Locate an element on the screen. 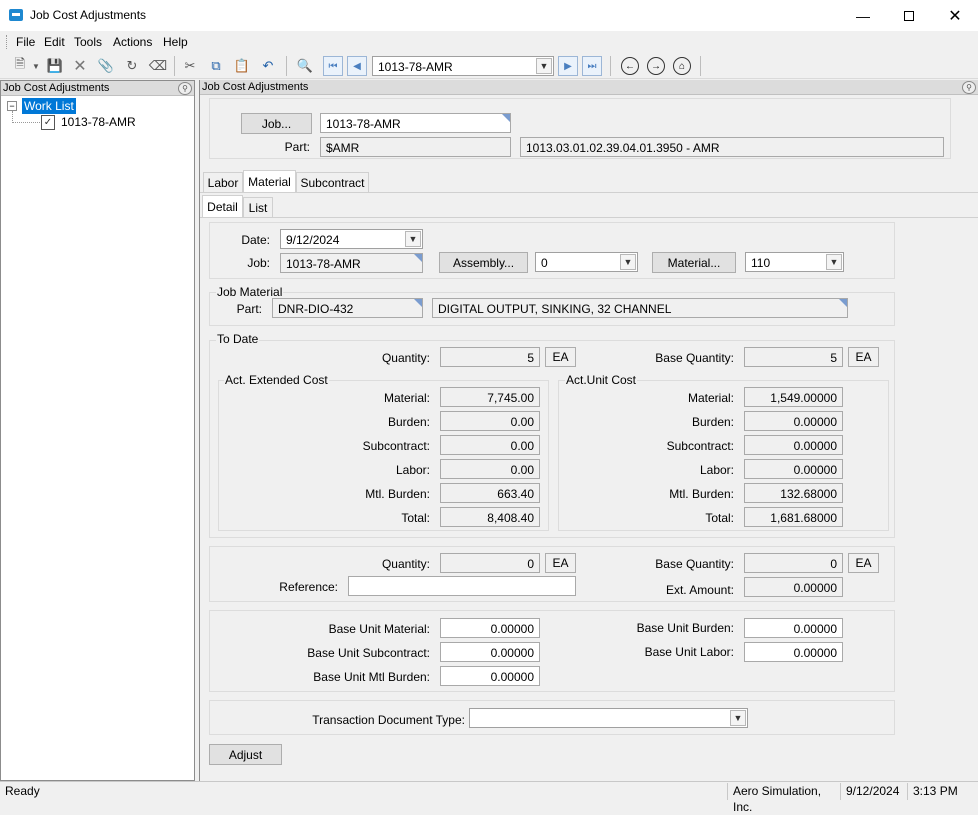 The height and width of the screenshot is (815, 978). copy-icon: ⧉ is located at coordinates (216, 66).